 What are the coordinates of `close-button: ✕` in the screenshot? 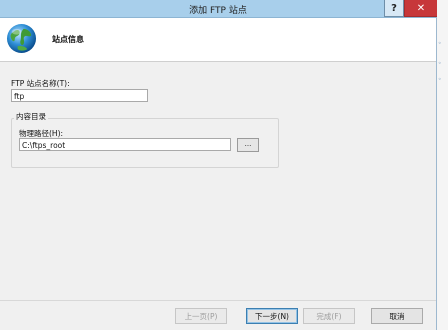 It's located at (421, 8).